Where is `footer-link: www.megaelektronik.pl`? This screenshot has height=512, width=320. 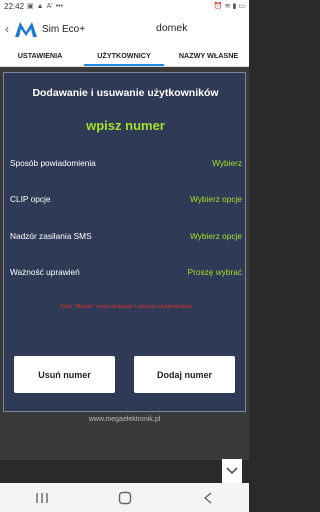 footer-link: www.megaelektronik.pl is located at coordinates (124, 419).